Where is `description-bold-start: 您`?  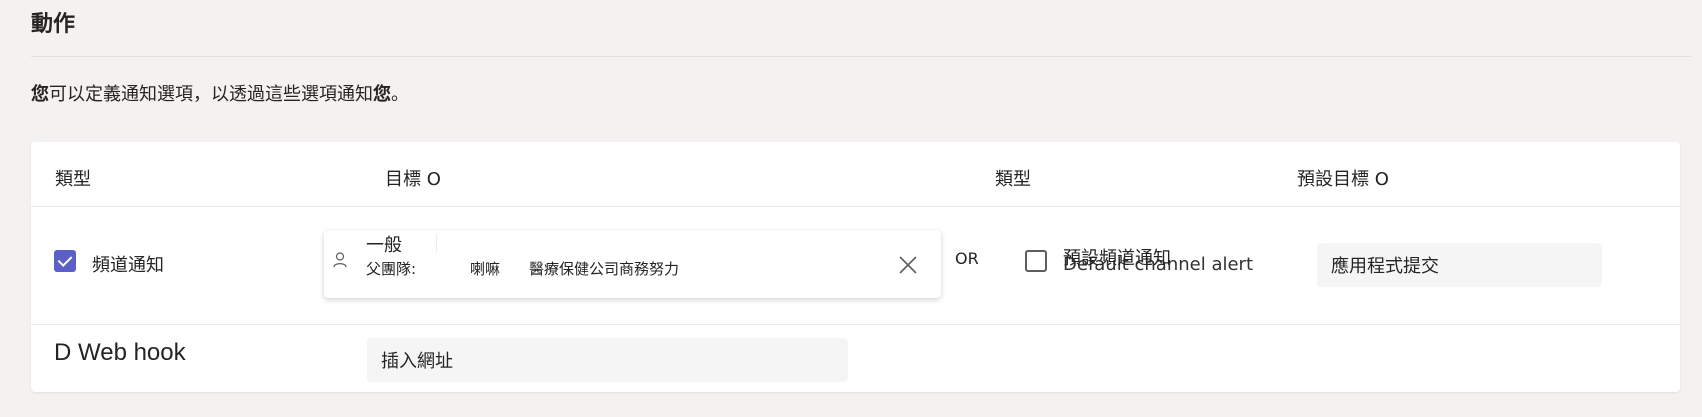
description-bold-start: 您 is located at coordinates (40, 94).